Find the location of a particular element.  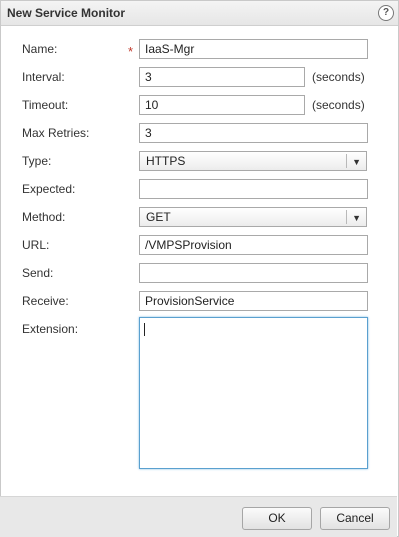

name-input: IaaS-Mgr is located at coordinates (253, 49).